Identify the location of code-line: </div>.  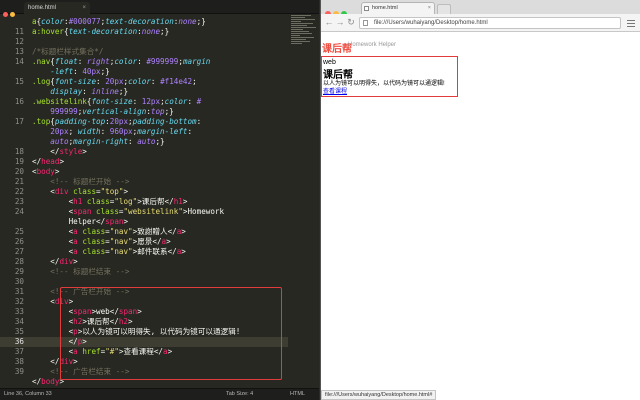
(54, 262).